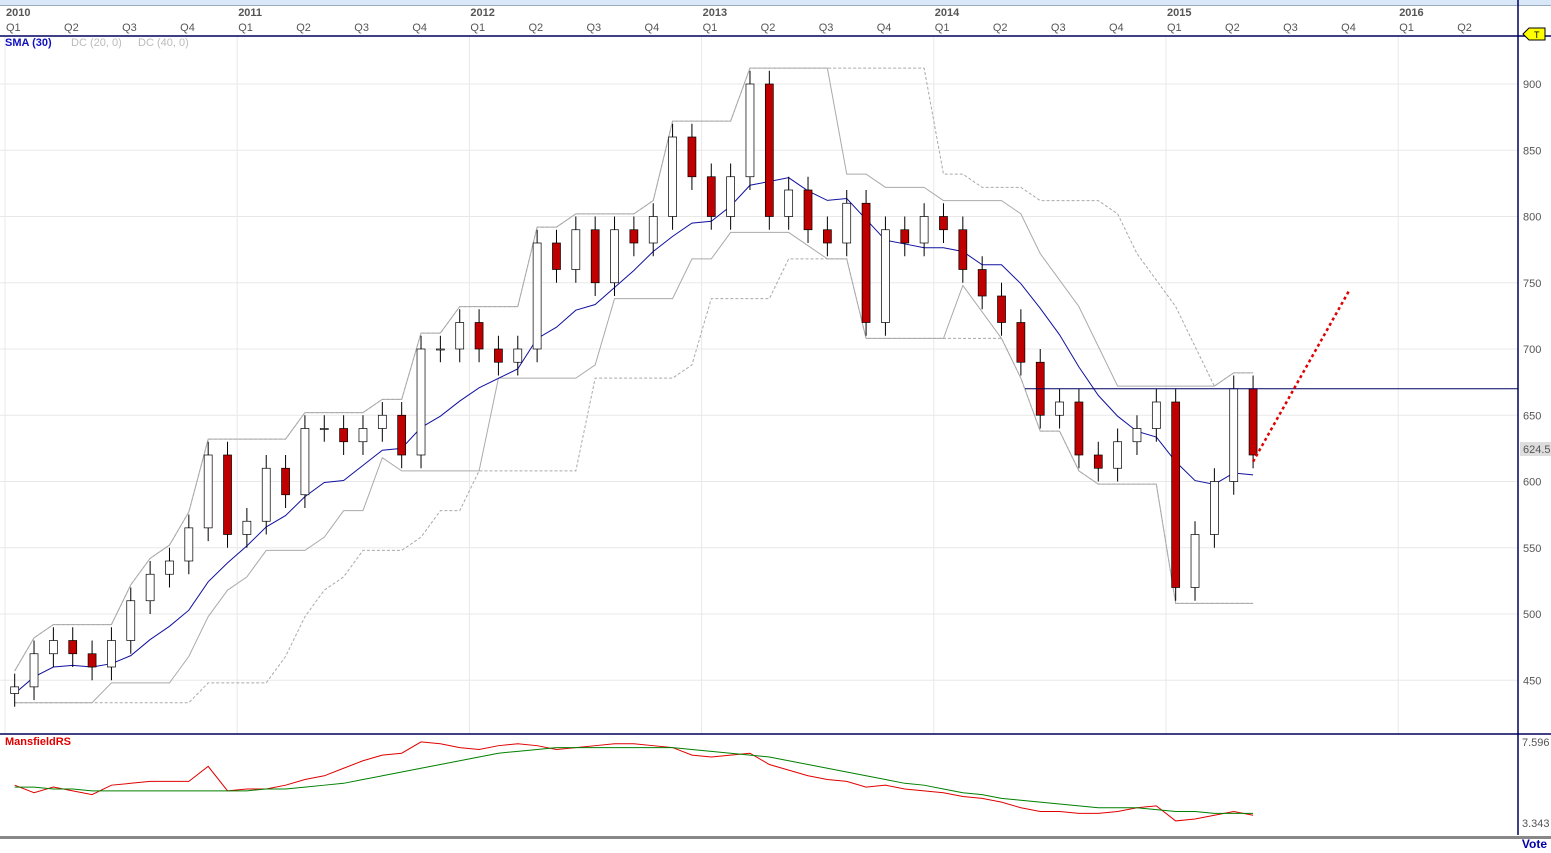 The image size is (1551, 853). I want to click on y-tick-label: 850, so click(1532, 151).